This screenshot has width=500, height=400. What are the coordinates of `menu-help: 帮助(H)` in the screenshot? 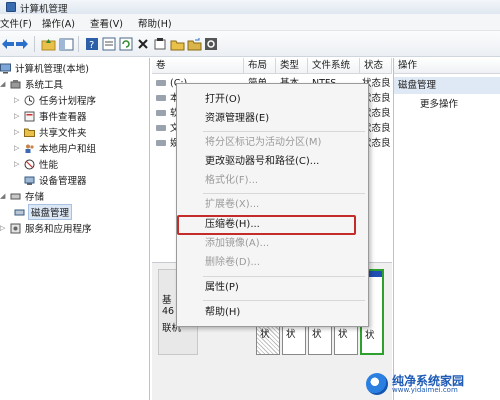 It's located at (155, 23).